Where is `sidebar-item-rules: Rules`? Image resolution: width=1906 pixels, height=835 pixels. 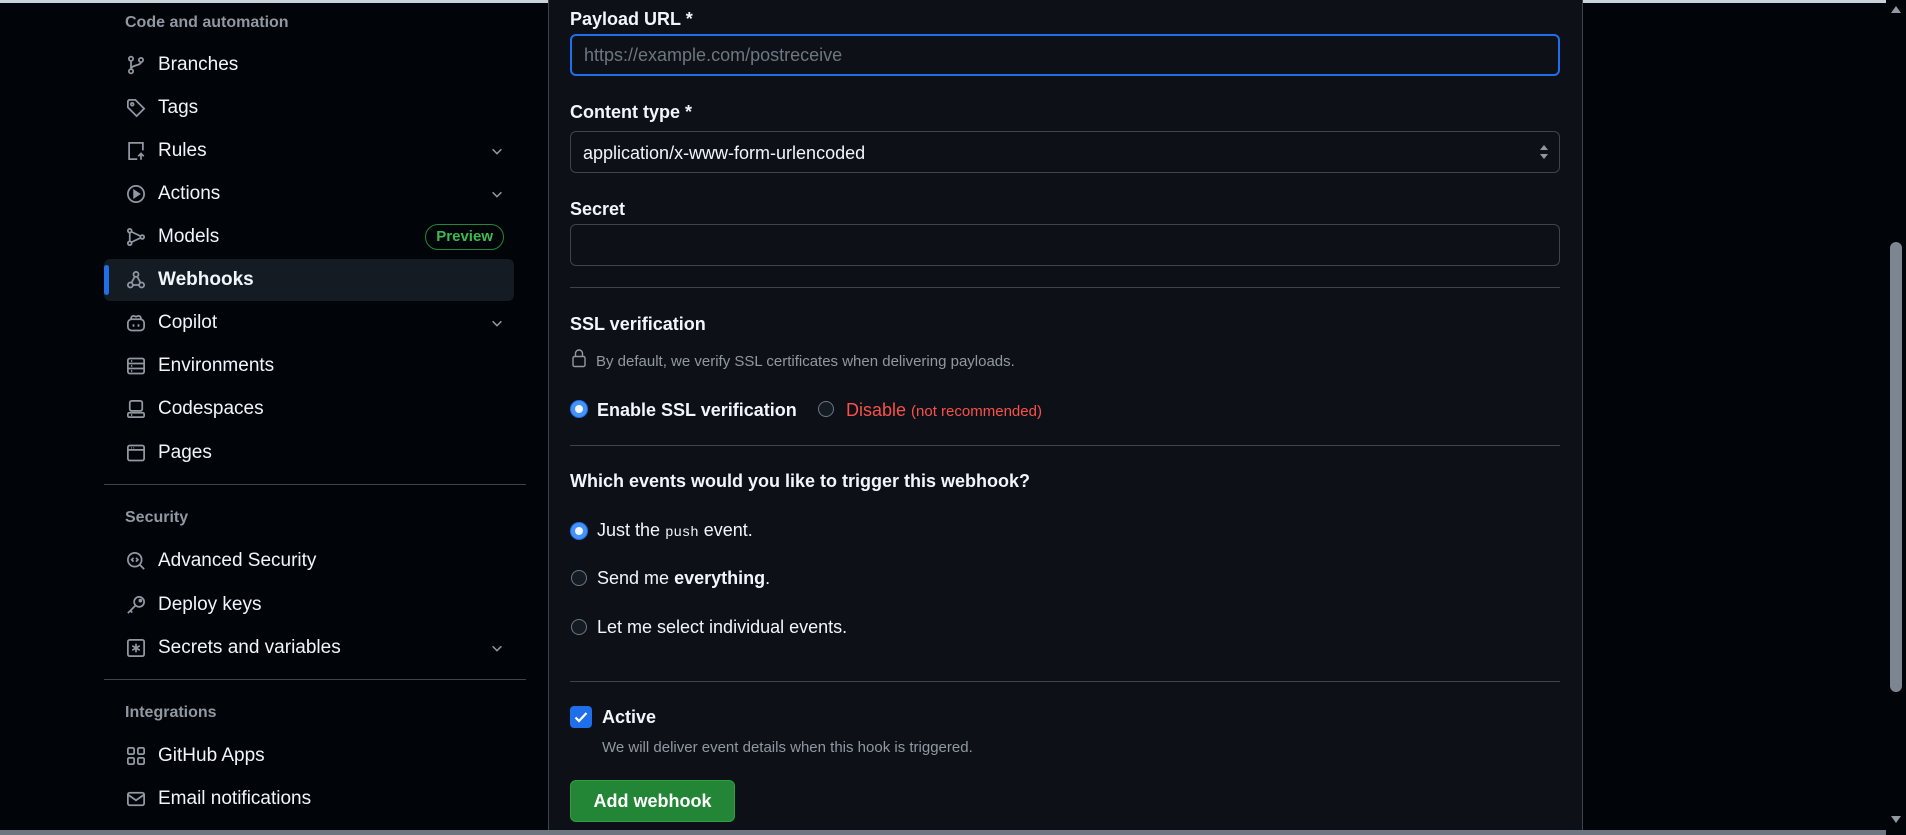
sidebar-item-rules: Rules is located at coordinates (309, 151).